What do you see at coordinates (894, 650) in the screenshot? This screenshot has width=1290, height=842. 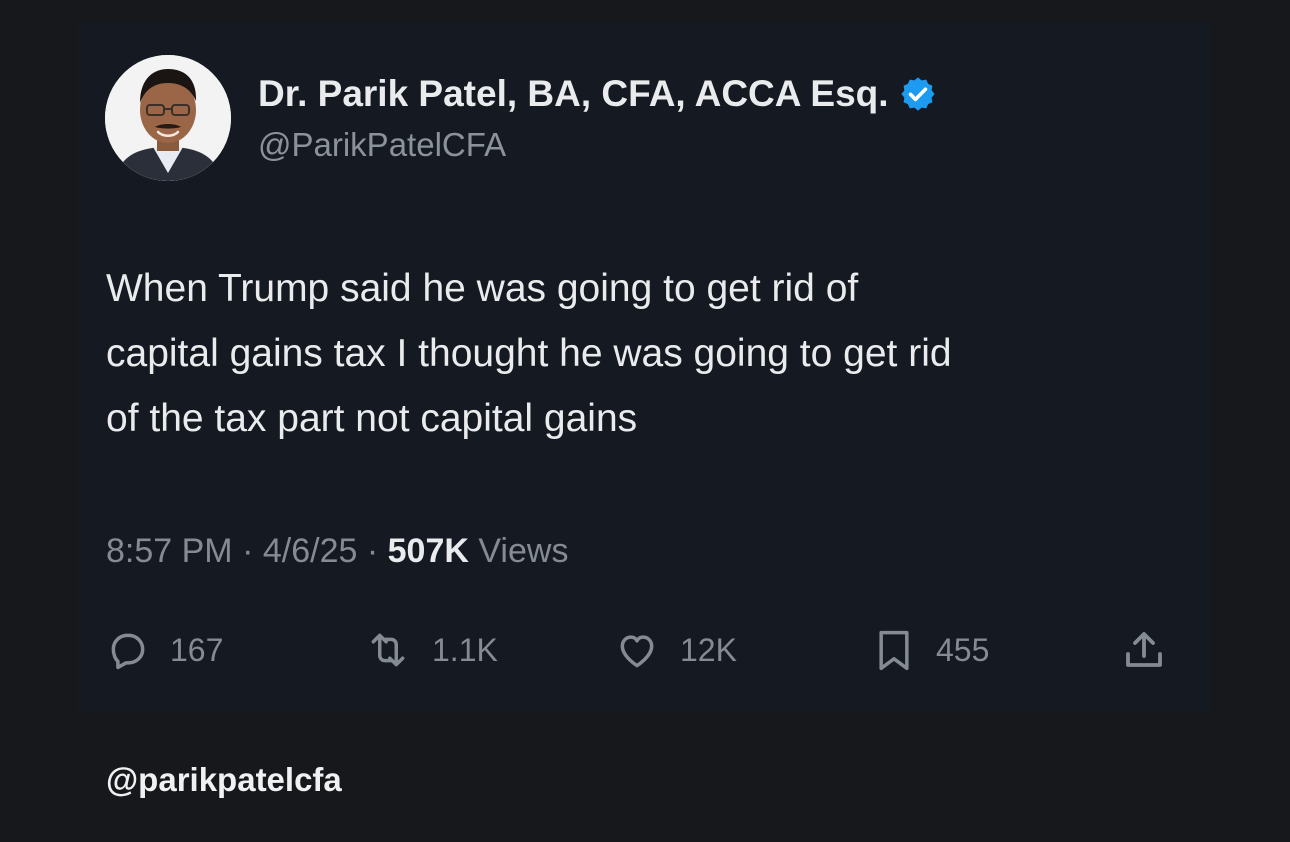 I see `bookmark-icon` at bounding box center [894, 650].